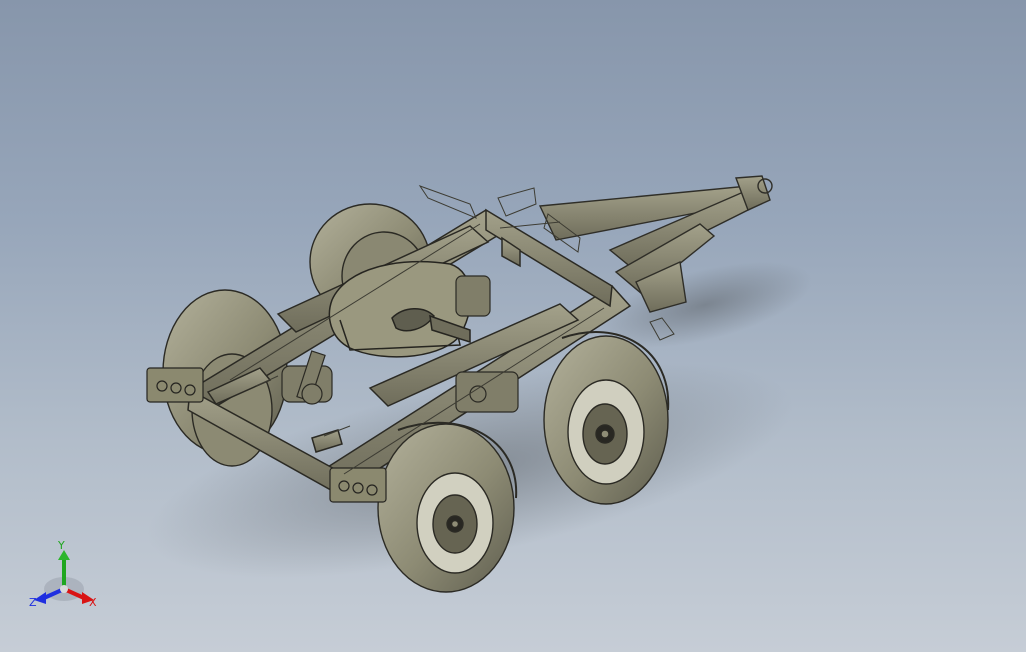  What do you see at coordinates (61, 545) in the screenshot?
I see `triad-y-label: Y` at bounding box center [61, 545].